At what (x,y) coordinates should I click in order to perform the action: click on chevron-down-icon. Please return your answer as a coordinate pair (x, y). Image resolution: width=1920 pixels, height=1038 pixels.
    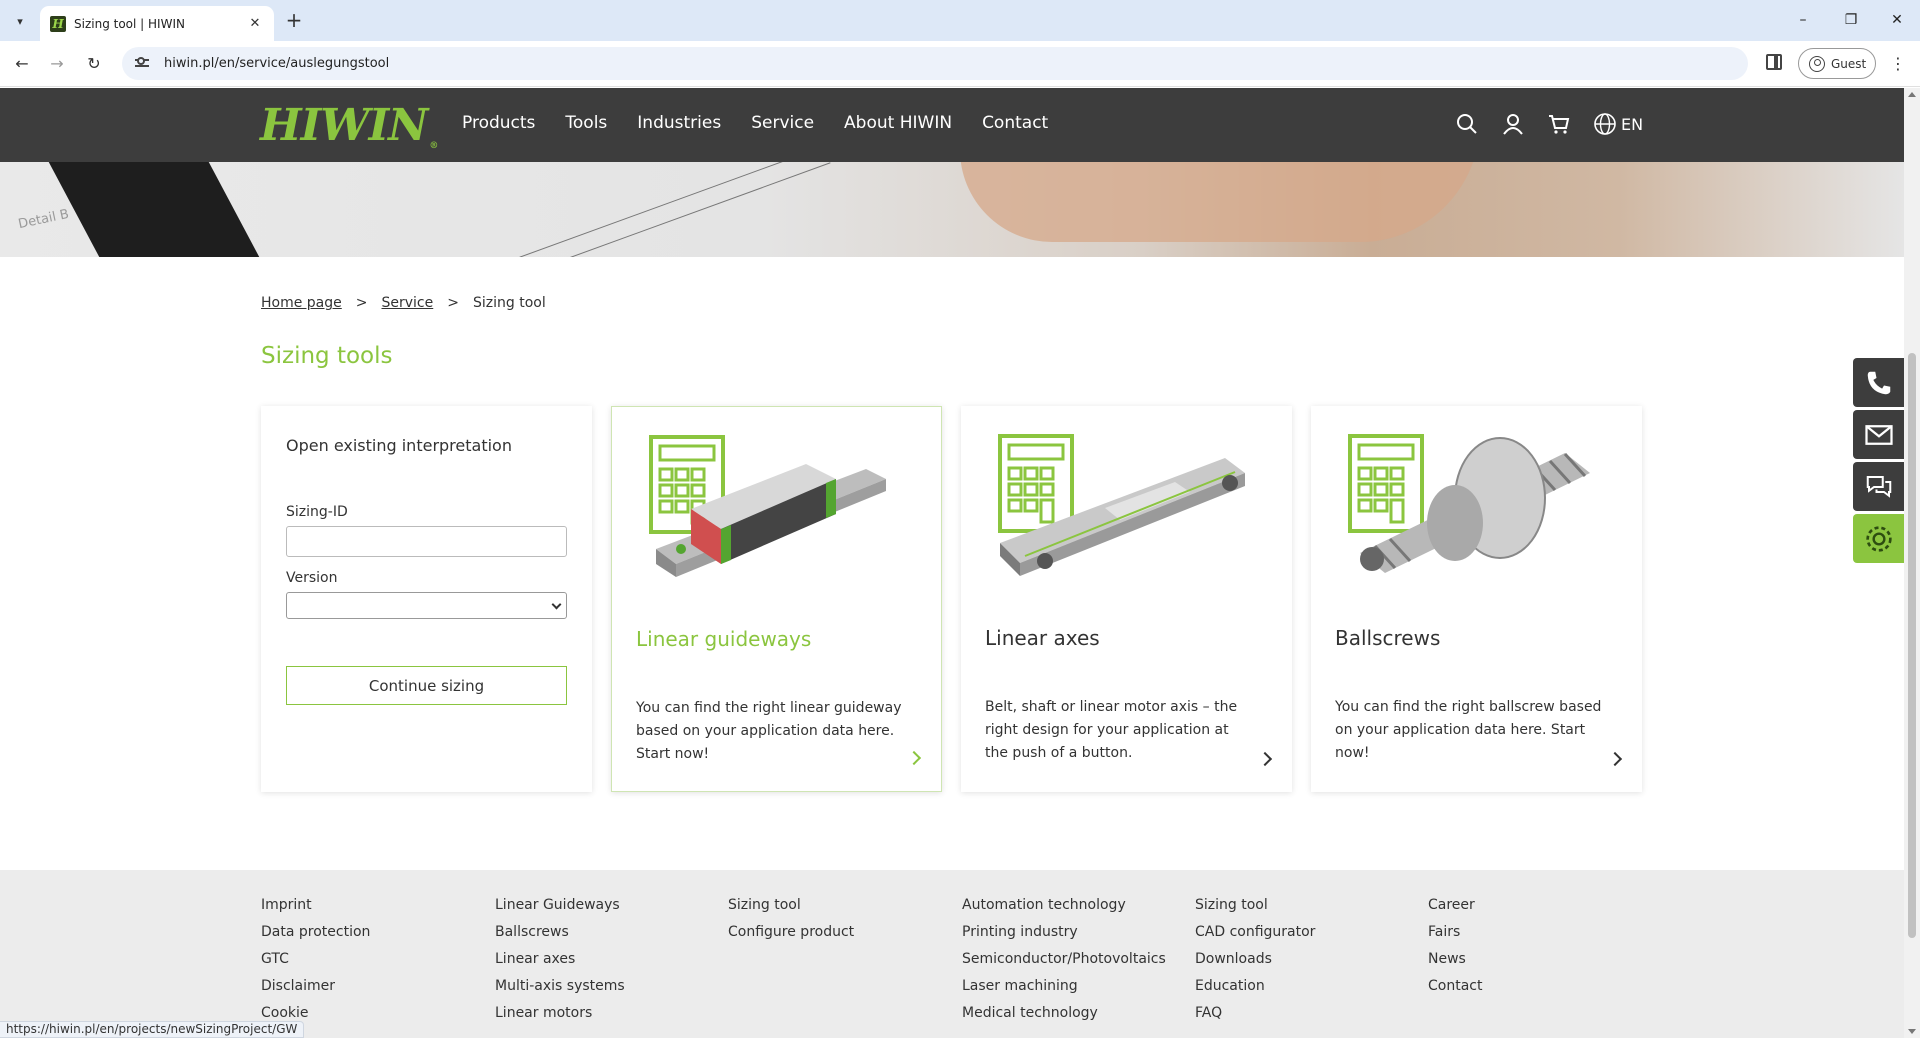
    Looking at the image, I should click on (556, 604).